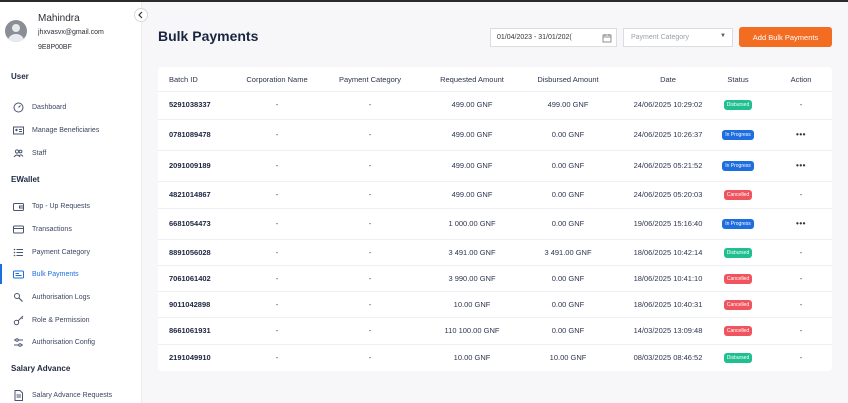  What do you see at coordinates (61, 206) in the screenshot?
I see `sidebar-item-label: Top - Up Requests` at bounding box center [61, 206].